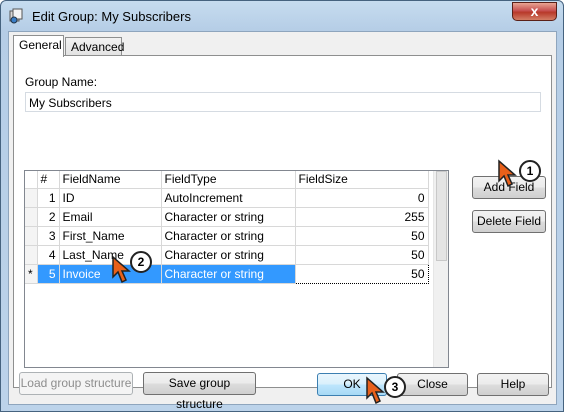 This screenshot has width=564, height=412. Describe the element at coordinates (395, 387) in the screenshot. I see `callout-marker-3: 3` at that location.